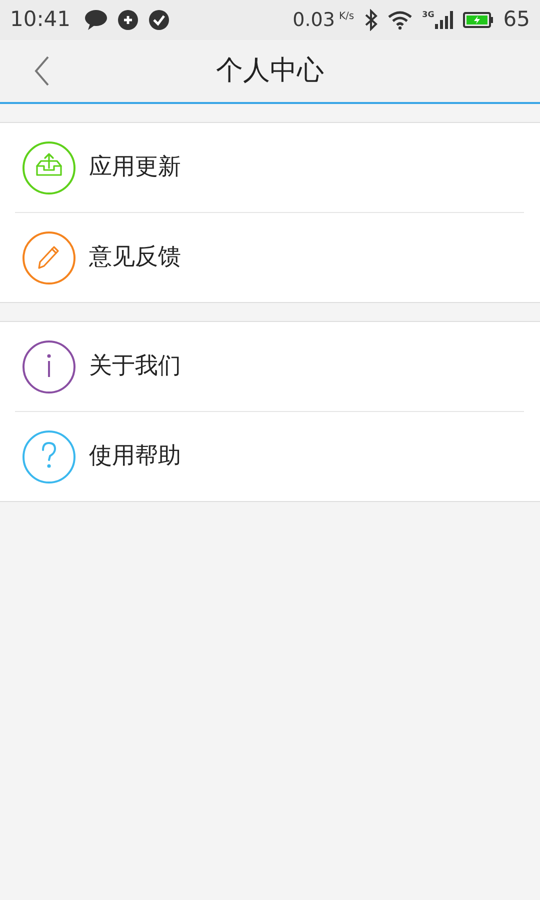 The image size is (540, 900). What do you see at coordinates (135, 457) in the screenshot?
I see `menu-label: 使用帮助` at bounding box center [135, 457].